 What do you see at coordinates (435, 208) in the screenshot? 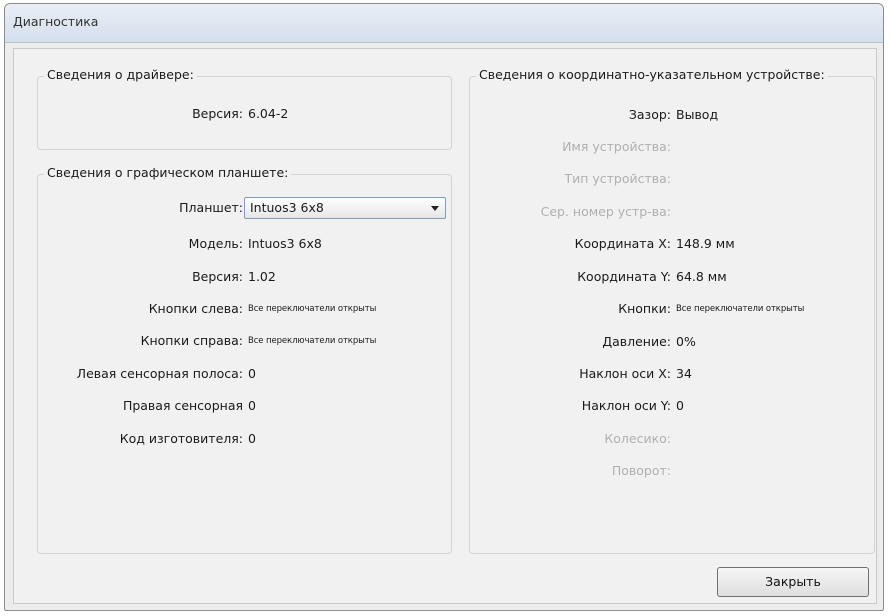
I see `dropdown-arrow-icon` at bounding box center [435, 208].